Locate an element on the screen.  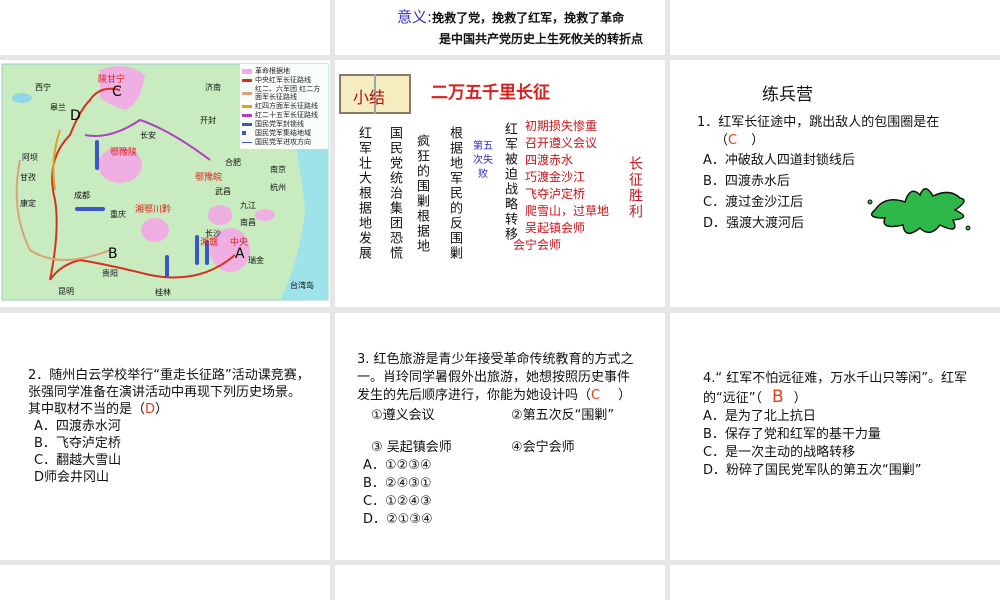
option-c: C．是一次主动的战略转移 is located at coordinates (779, 452).